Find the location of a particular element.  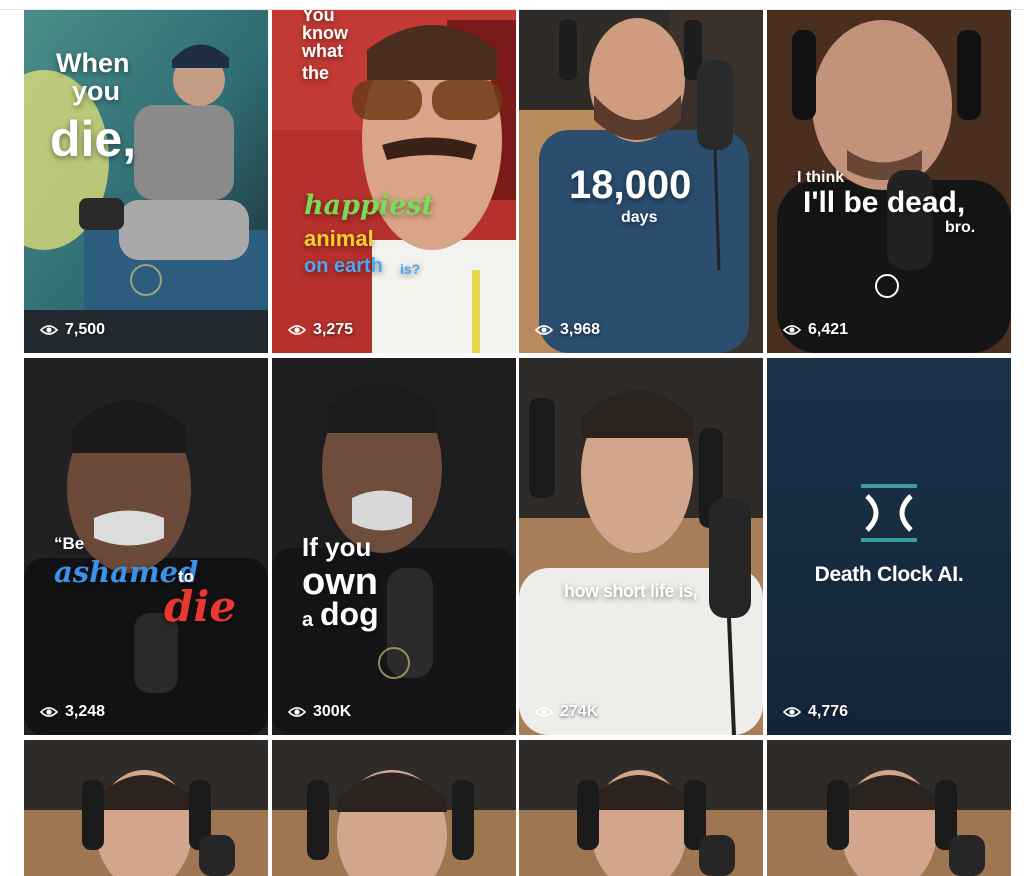

caption-line: dog is located at coordinates (349, 614).